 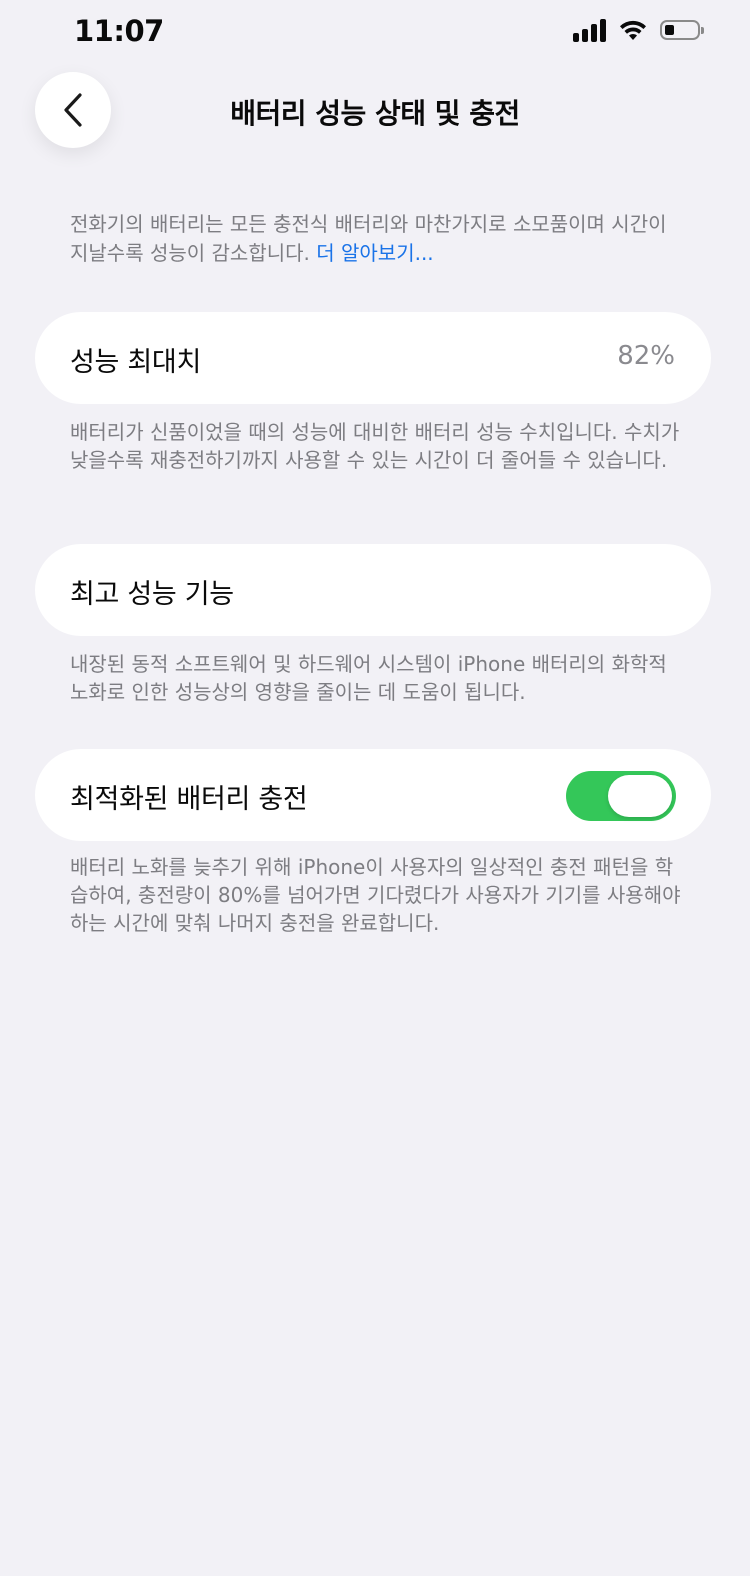 I want to click on cellular-signal-icon, so click(x=589, y=30).